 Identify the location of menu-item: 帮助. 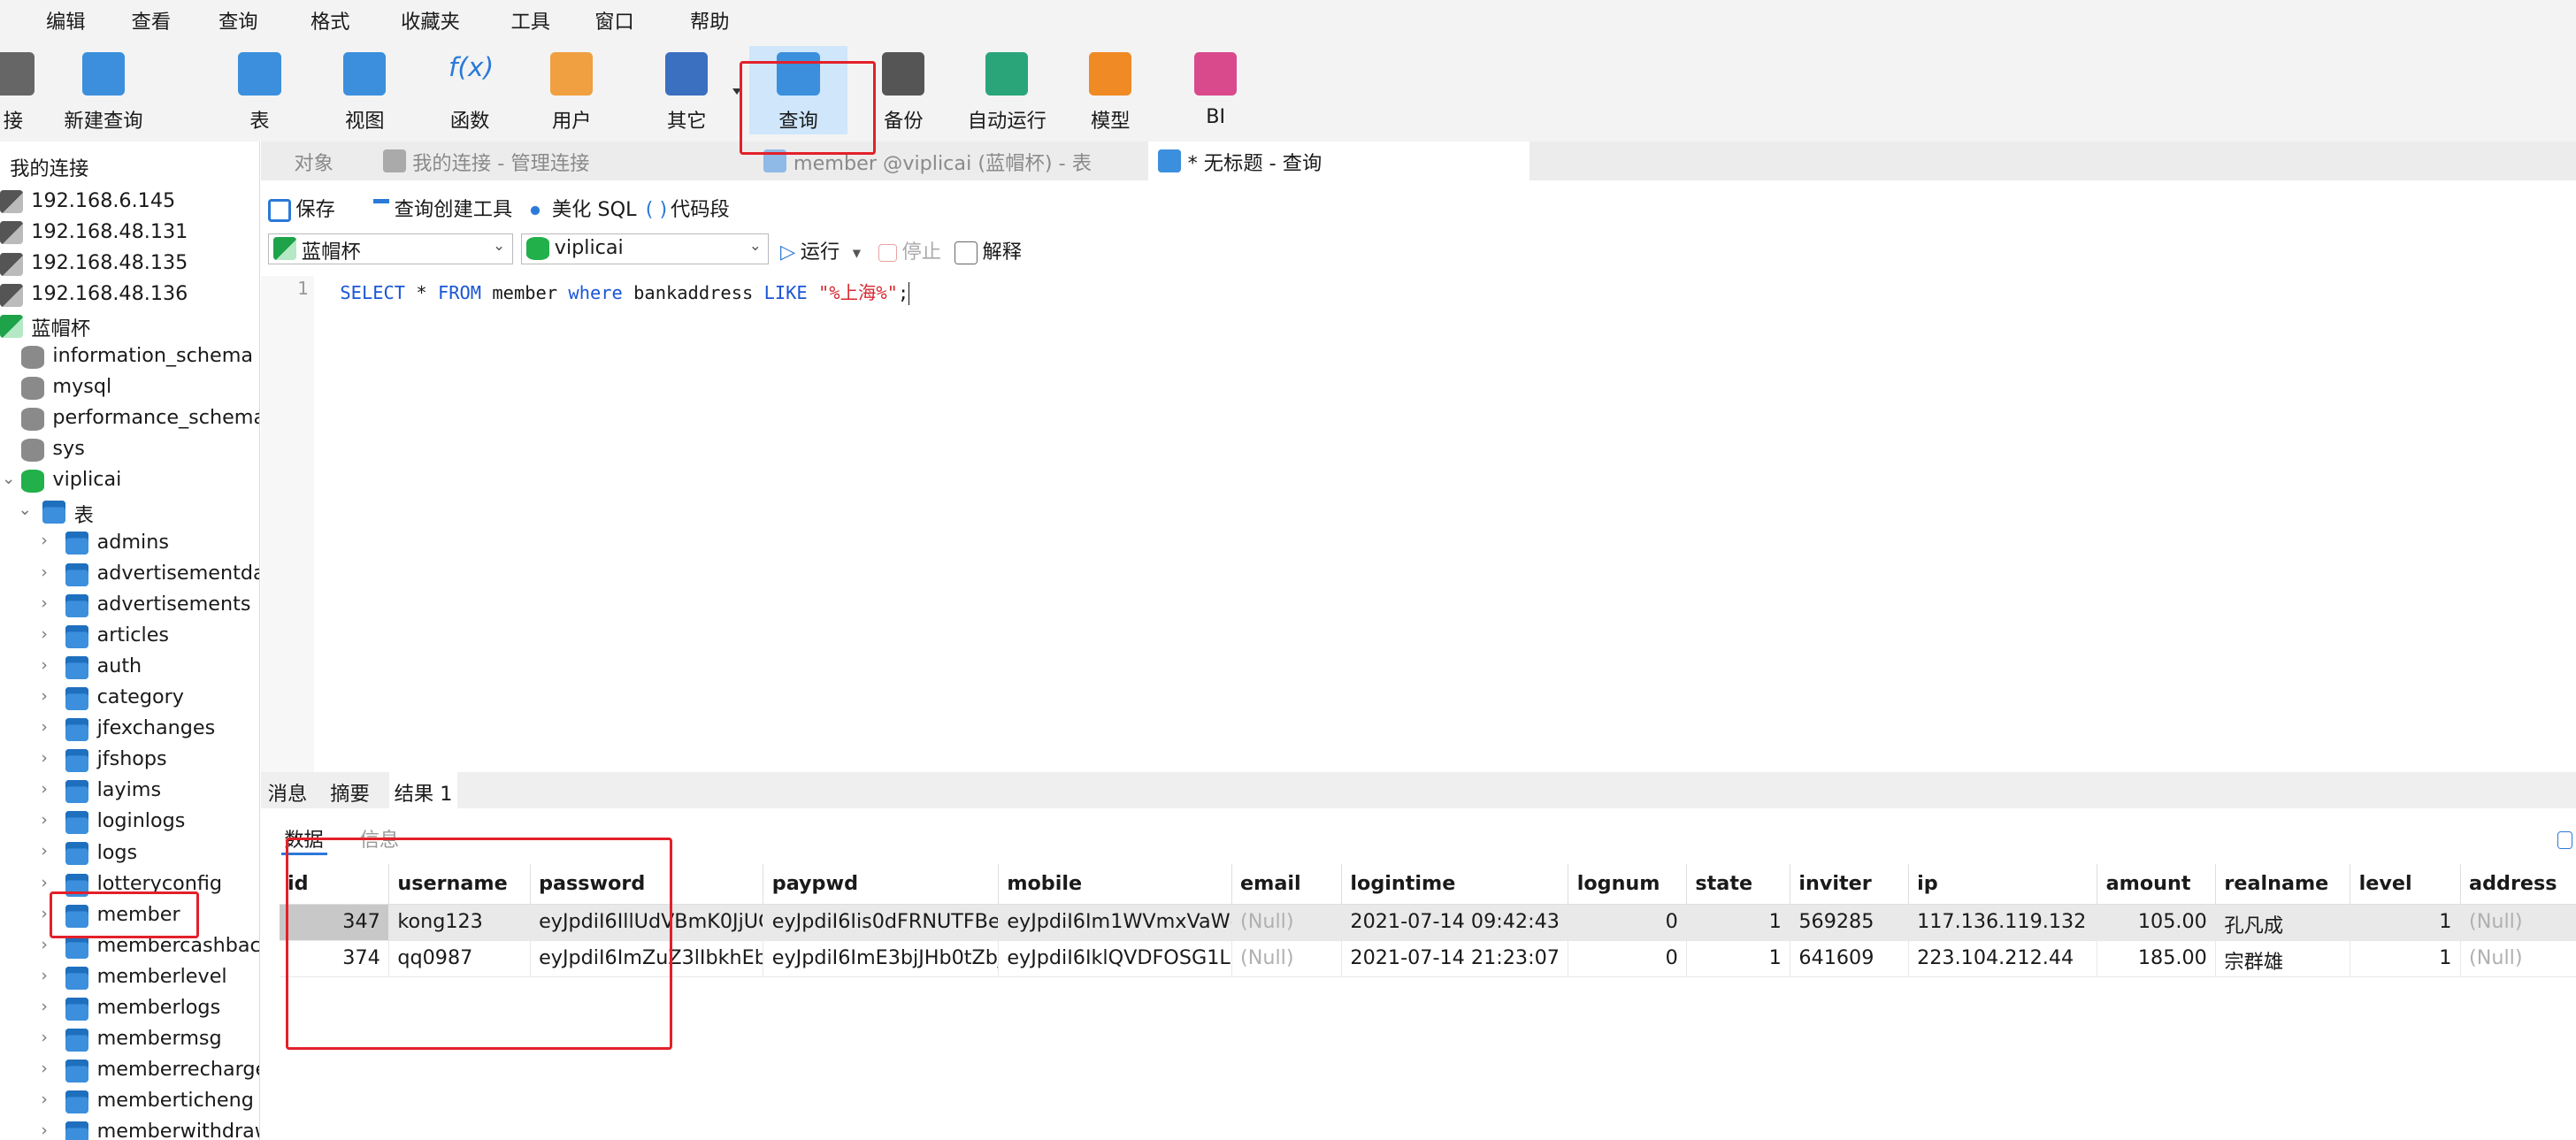
(710, 20).